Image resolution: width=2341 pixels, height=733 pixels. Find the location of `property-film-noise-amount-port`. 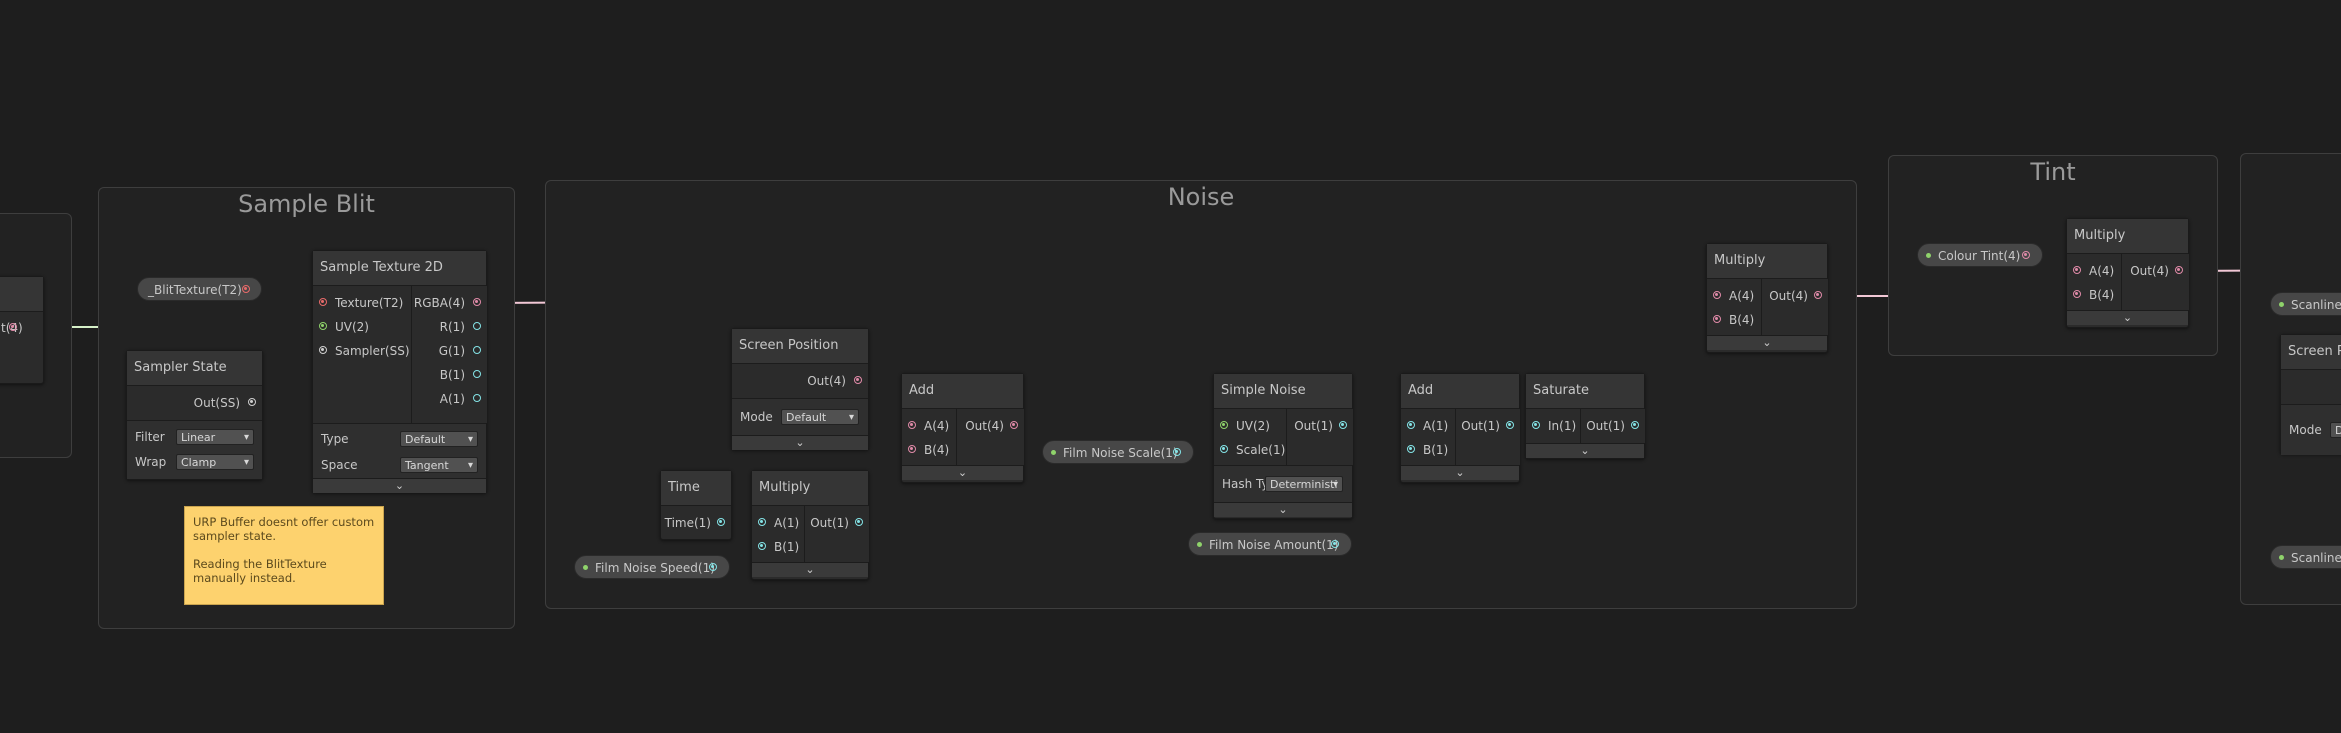

property-film-noise-amount-port is located at coordinates (1335, 544).